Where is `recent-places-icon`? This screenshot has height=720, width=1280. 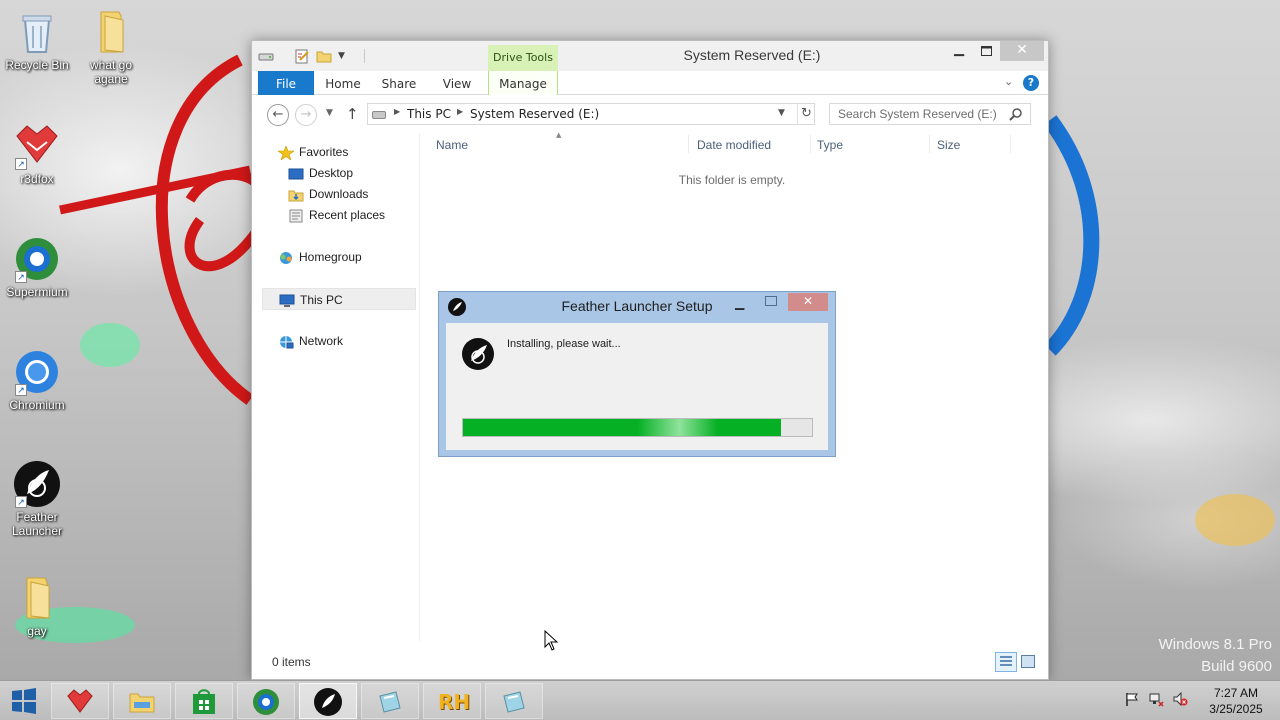 recent-places-icon is located at coordinates (296, 215).